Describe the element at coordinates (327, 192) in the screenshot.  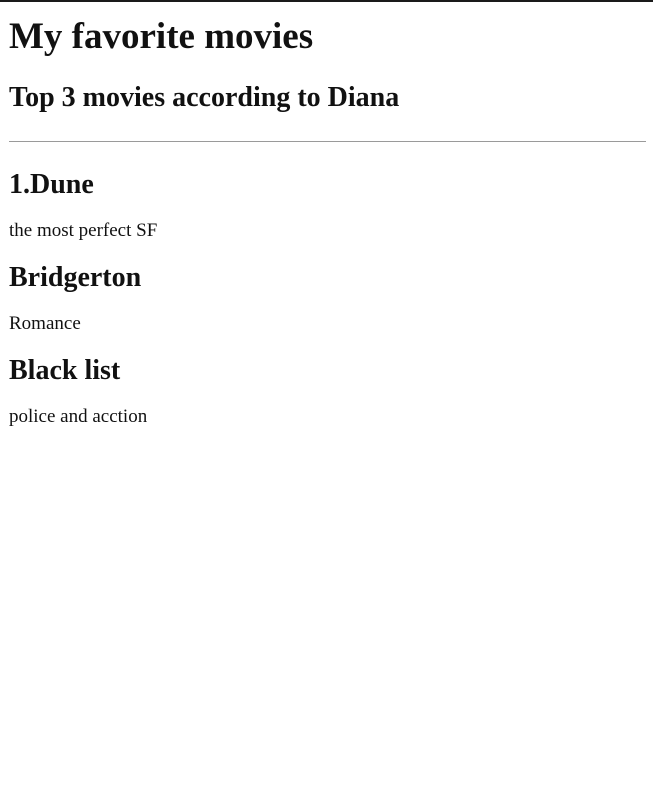
I see `movie-item: 1.Dune the most perfect SF` at that location.